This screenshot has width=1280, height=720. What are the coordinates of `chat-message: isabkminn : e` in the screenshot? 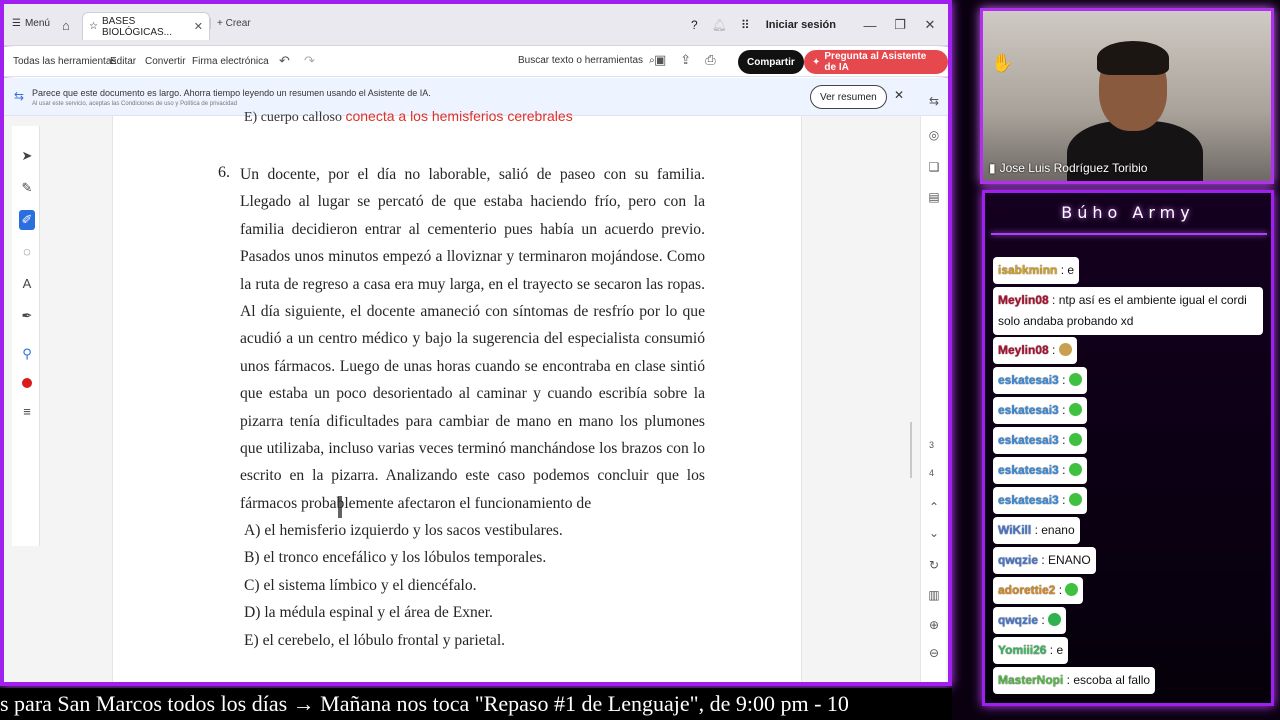 It's located at (1036, 270).